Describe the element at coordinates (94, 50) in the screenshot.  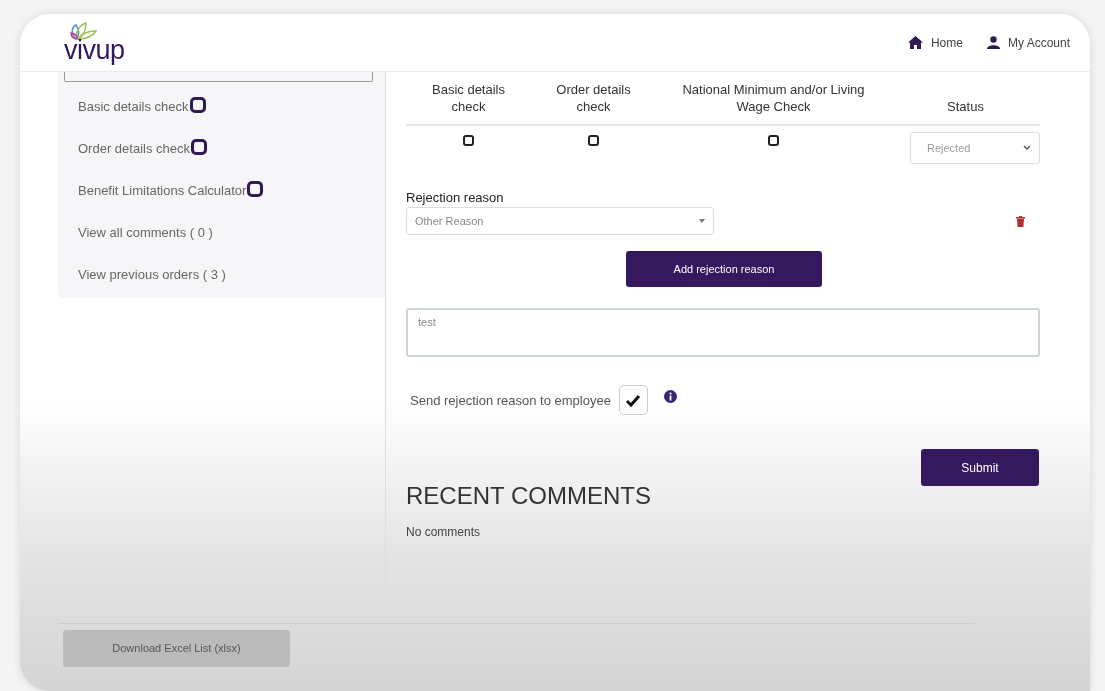
I see `logo: vivup` at that location.